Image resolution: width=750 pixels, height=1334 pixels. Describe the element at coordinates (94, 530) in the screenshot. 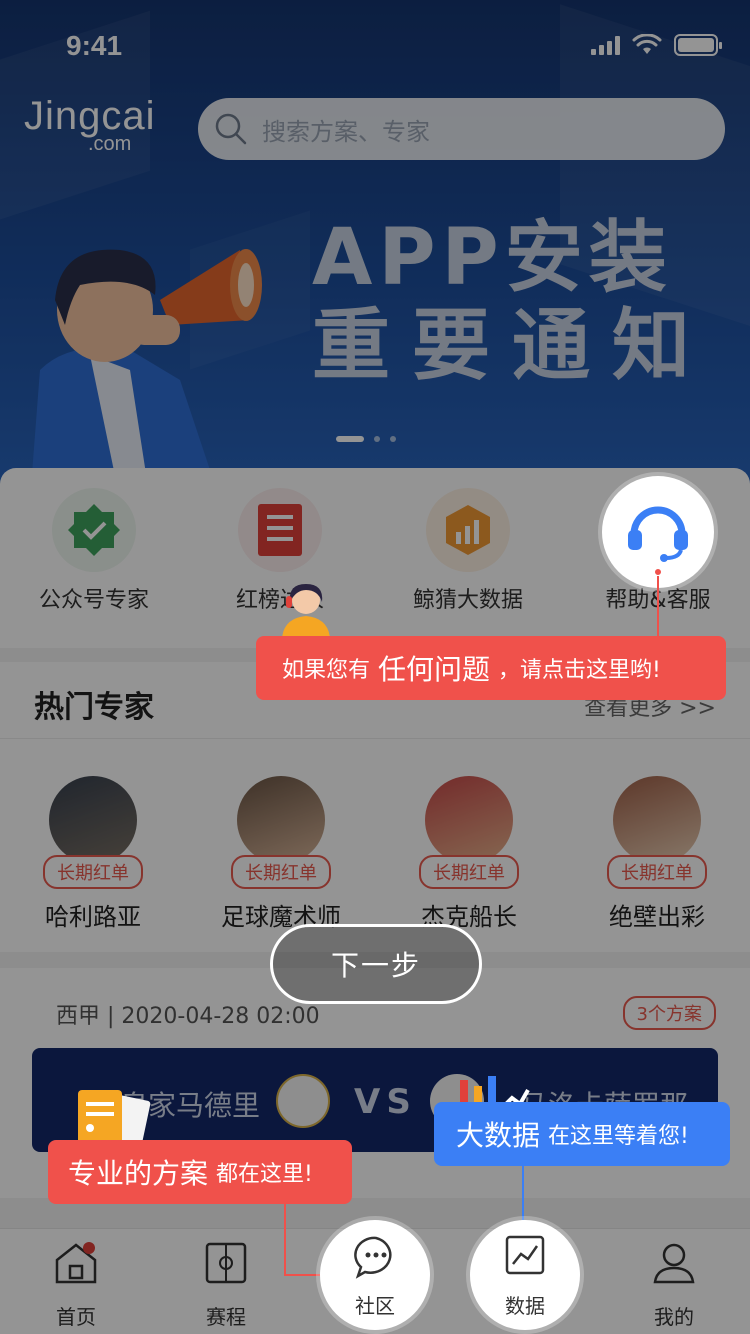

I see `shield-check-icon` at that location.